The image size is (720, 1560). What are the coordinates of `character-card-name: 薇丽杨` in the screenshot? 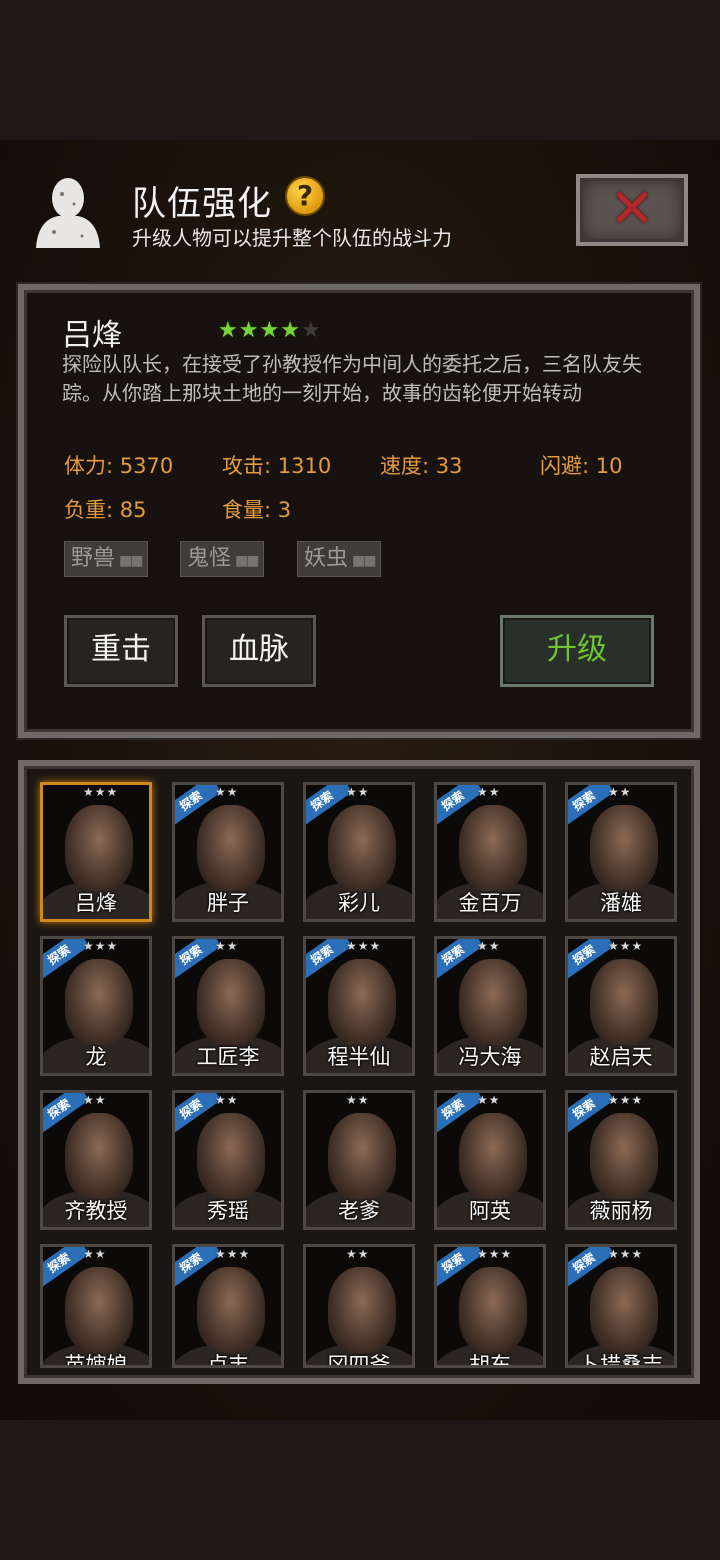 It's located at (621, 1211).